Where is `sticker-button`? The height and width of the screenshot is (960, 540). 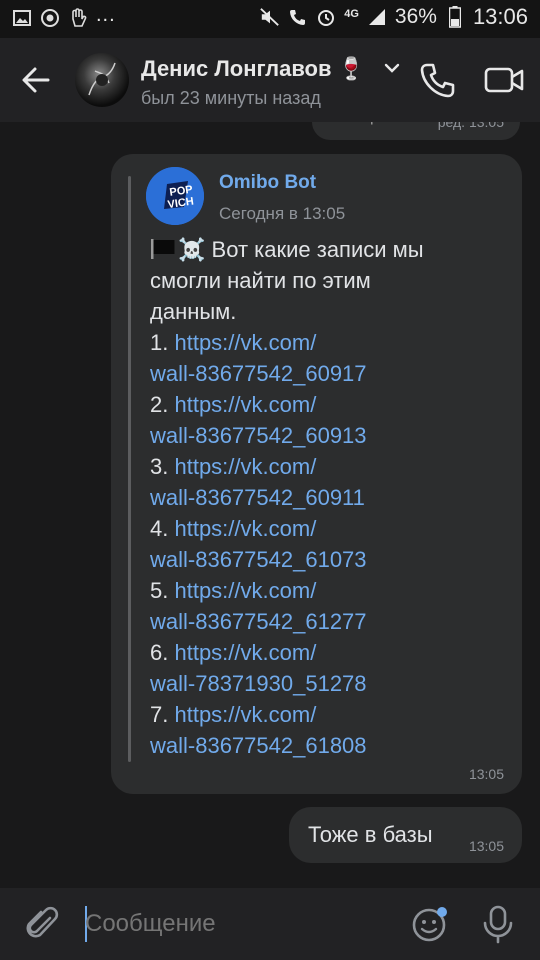
sticker-button is located at coordinates (430, 924).